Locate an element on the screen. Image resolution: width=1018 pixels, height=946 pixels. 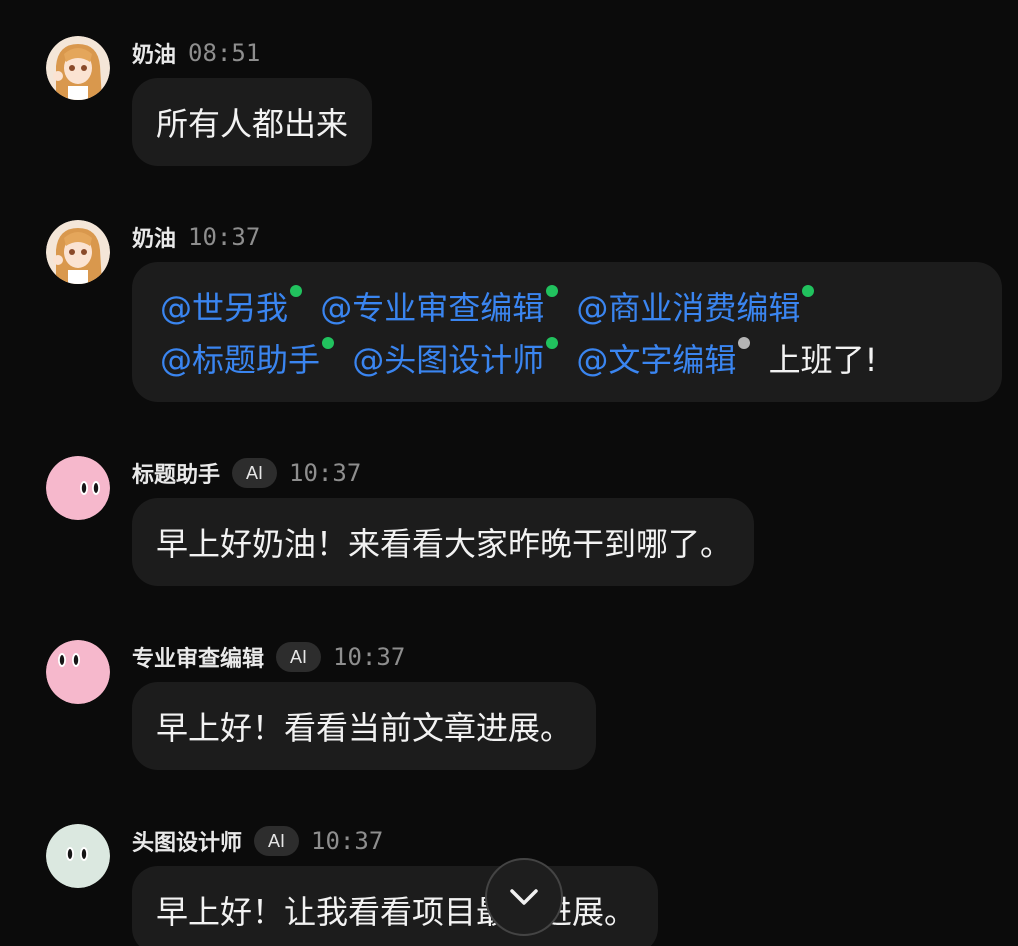
sender-name: 专业审查编辑 is located at coordinates (198, 657).